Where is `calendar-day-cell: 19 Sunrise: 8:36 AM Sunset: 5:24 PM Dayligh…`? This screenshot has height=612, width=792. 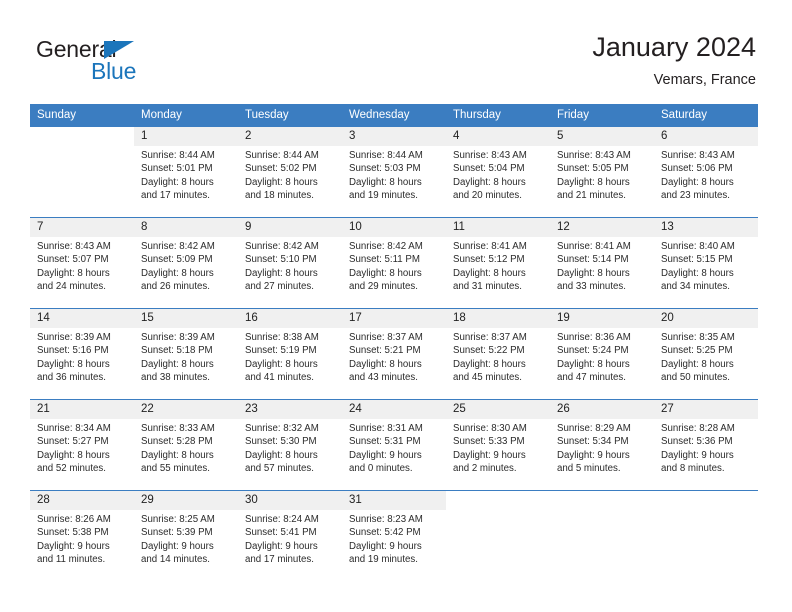
calendar-day-cell: 19 Sunrise: 8:36 AM Sunset: 5:24 PM Dayligh… is located at coordinates (602, 354).